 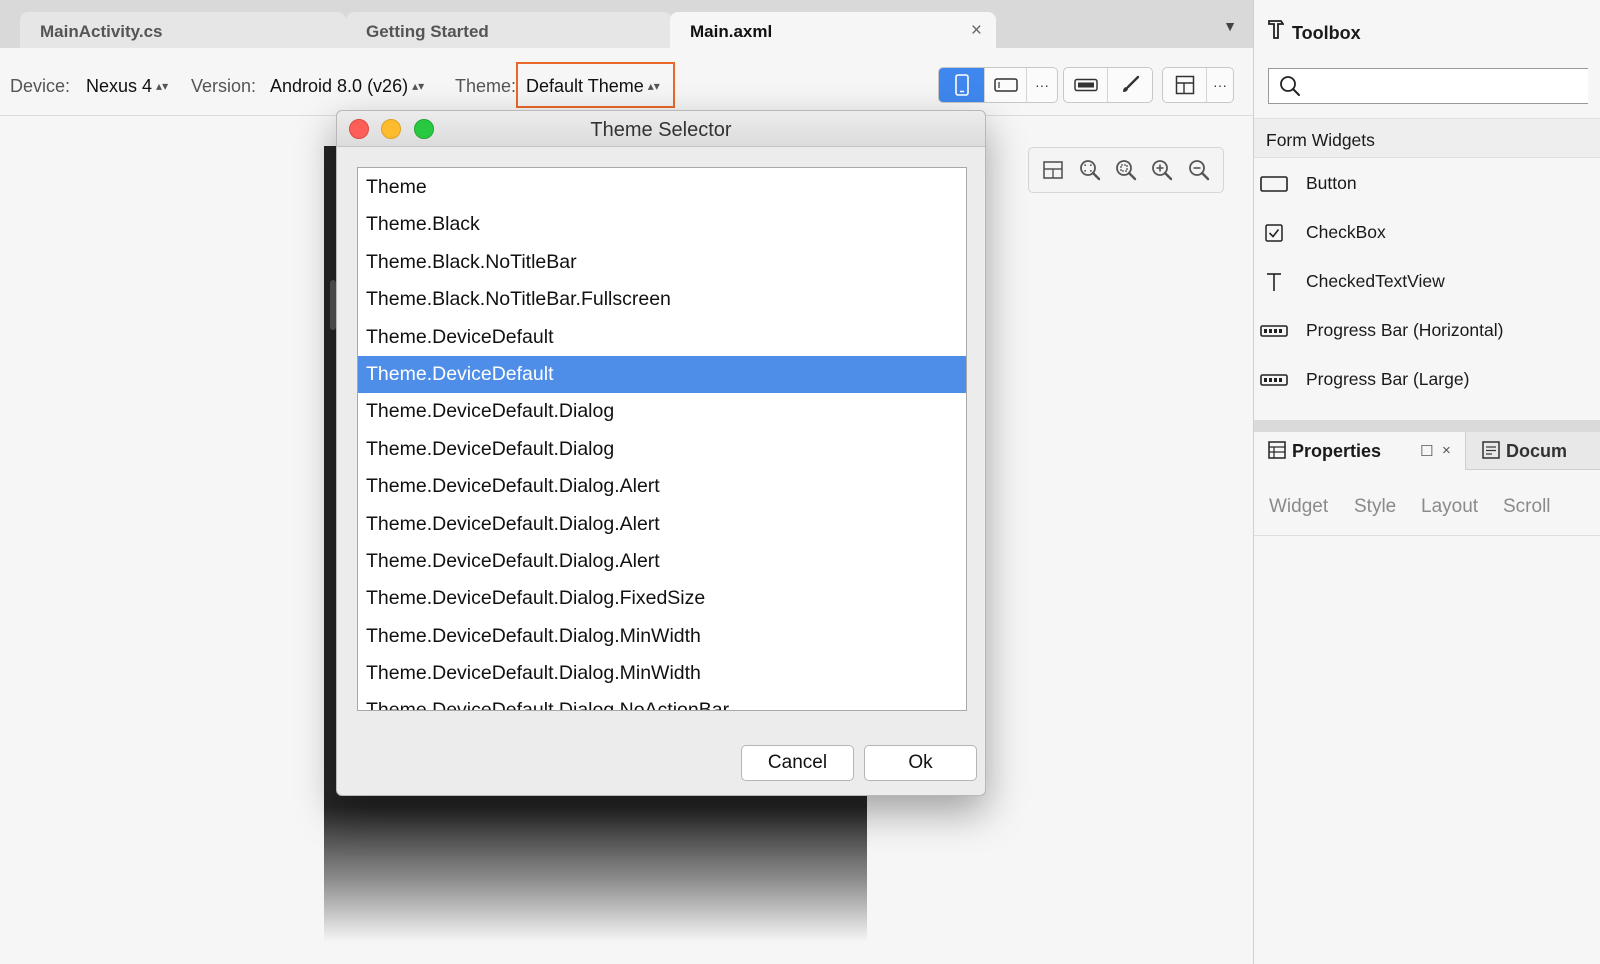 What do you see at coordinates (1326, 33) in the screenshot?
I see `toolbox-title: Toolbox` at bounding box center [1326, 33].